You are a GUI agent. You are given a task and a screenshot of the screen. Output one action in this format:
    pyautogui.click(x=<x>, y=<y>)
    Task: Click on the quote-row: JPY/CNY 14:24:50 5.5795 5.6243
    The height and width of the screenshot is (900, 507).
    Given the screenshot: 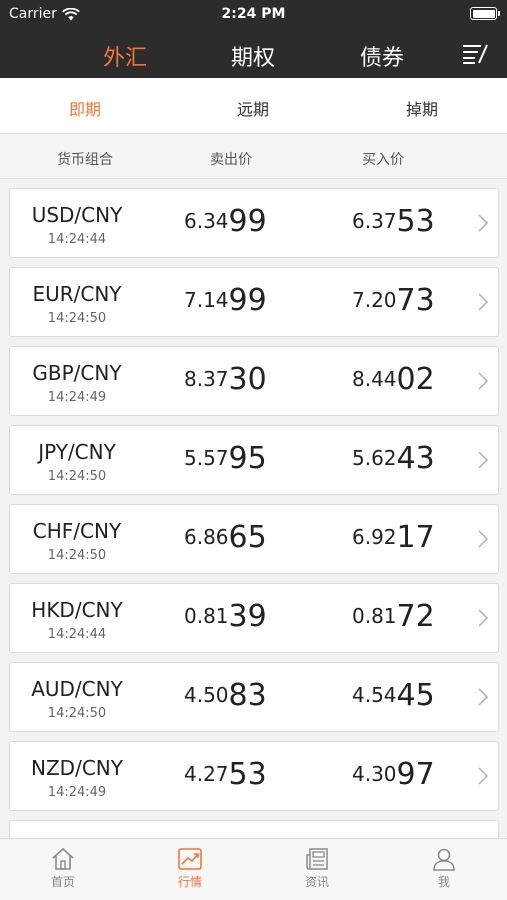 What is the action you would take?
    pyautogui.click(x=254, y=460)
    